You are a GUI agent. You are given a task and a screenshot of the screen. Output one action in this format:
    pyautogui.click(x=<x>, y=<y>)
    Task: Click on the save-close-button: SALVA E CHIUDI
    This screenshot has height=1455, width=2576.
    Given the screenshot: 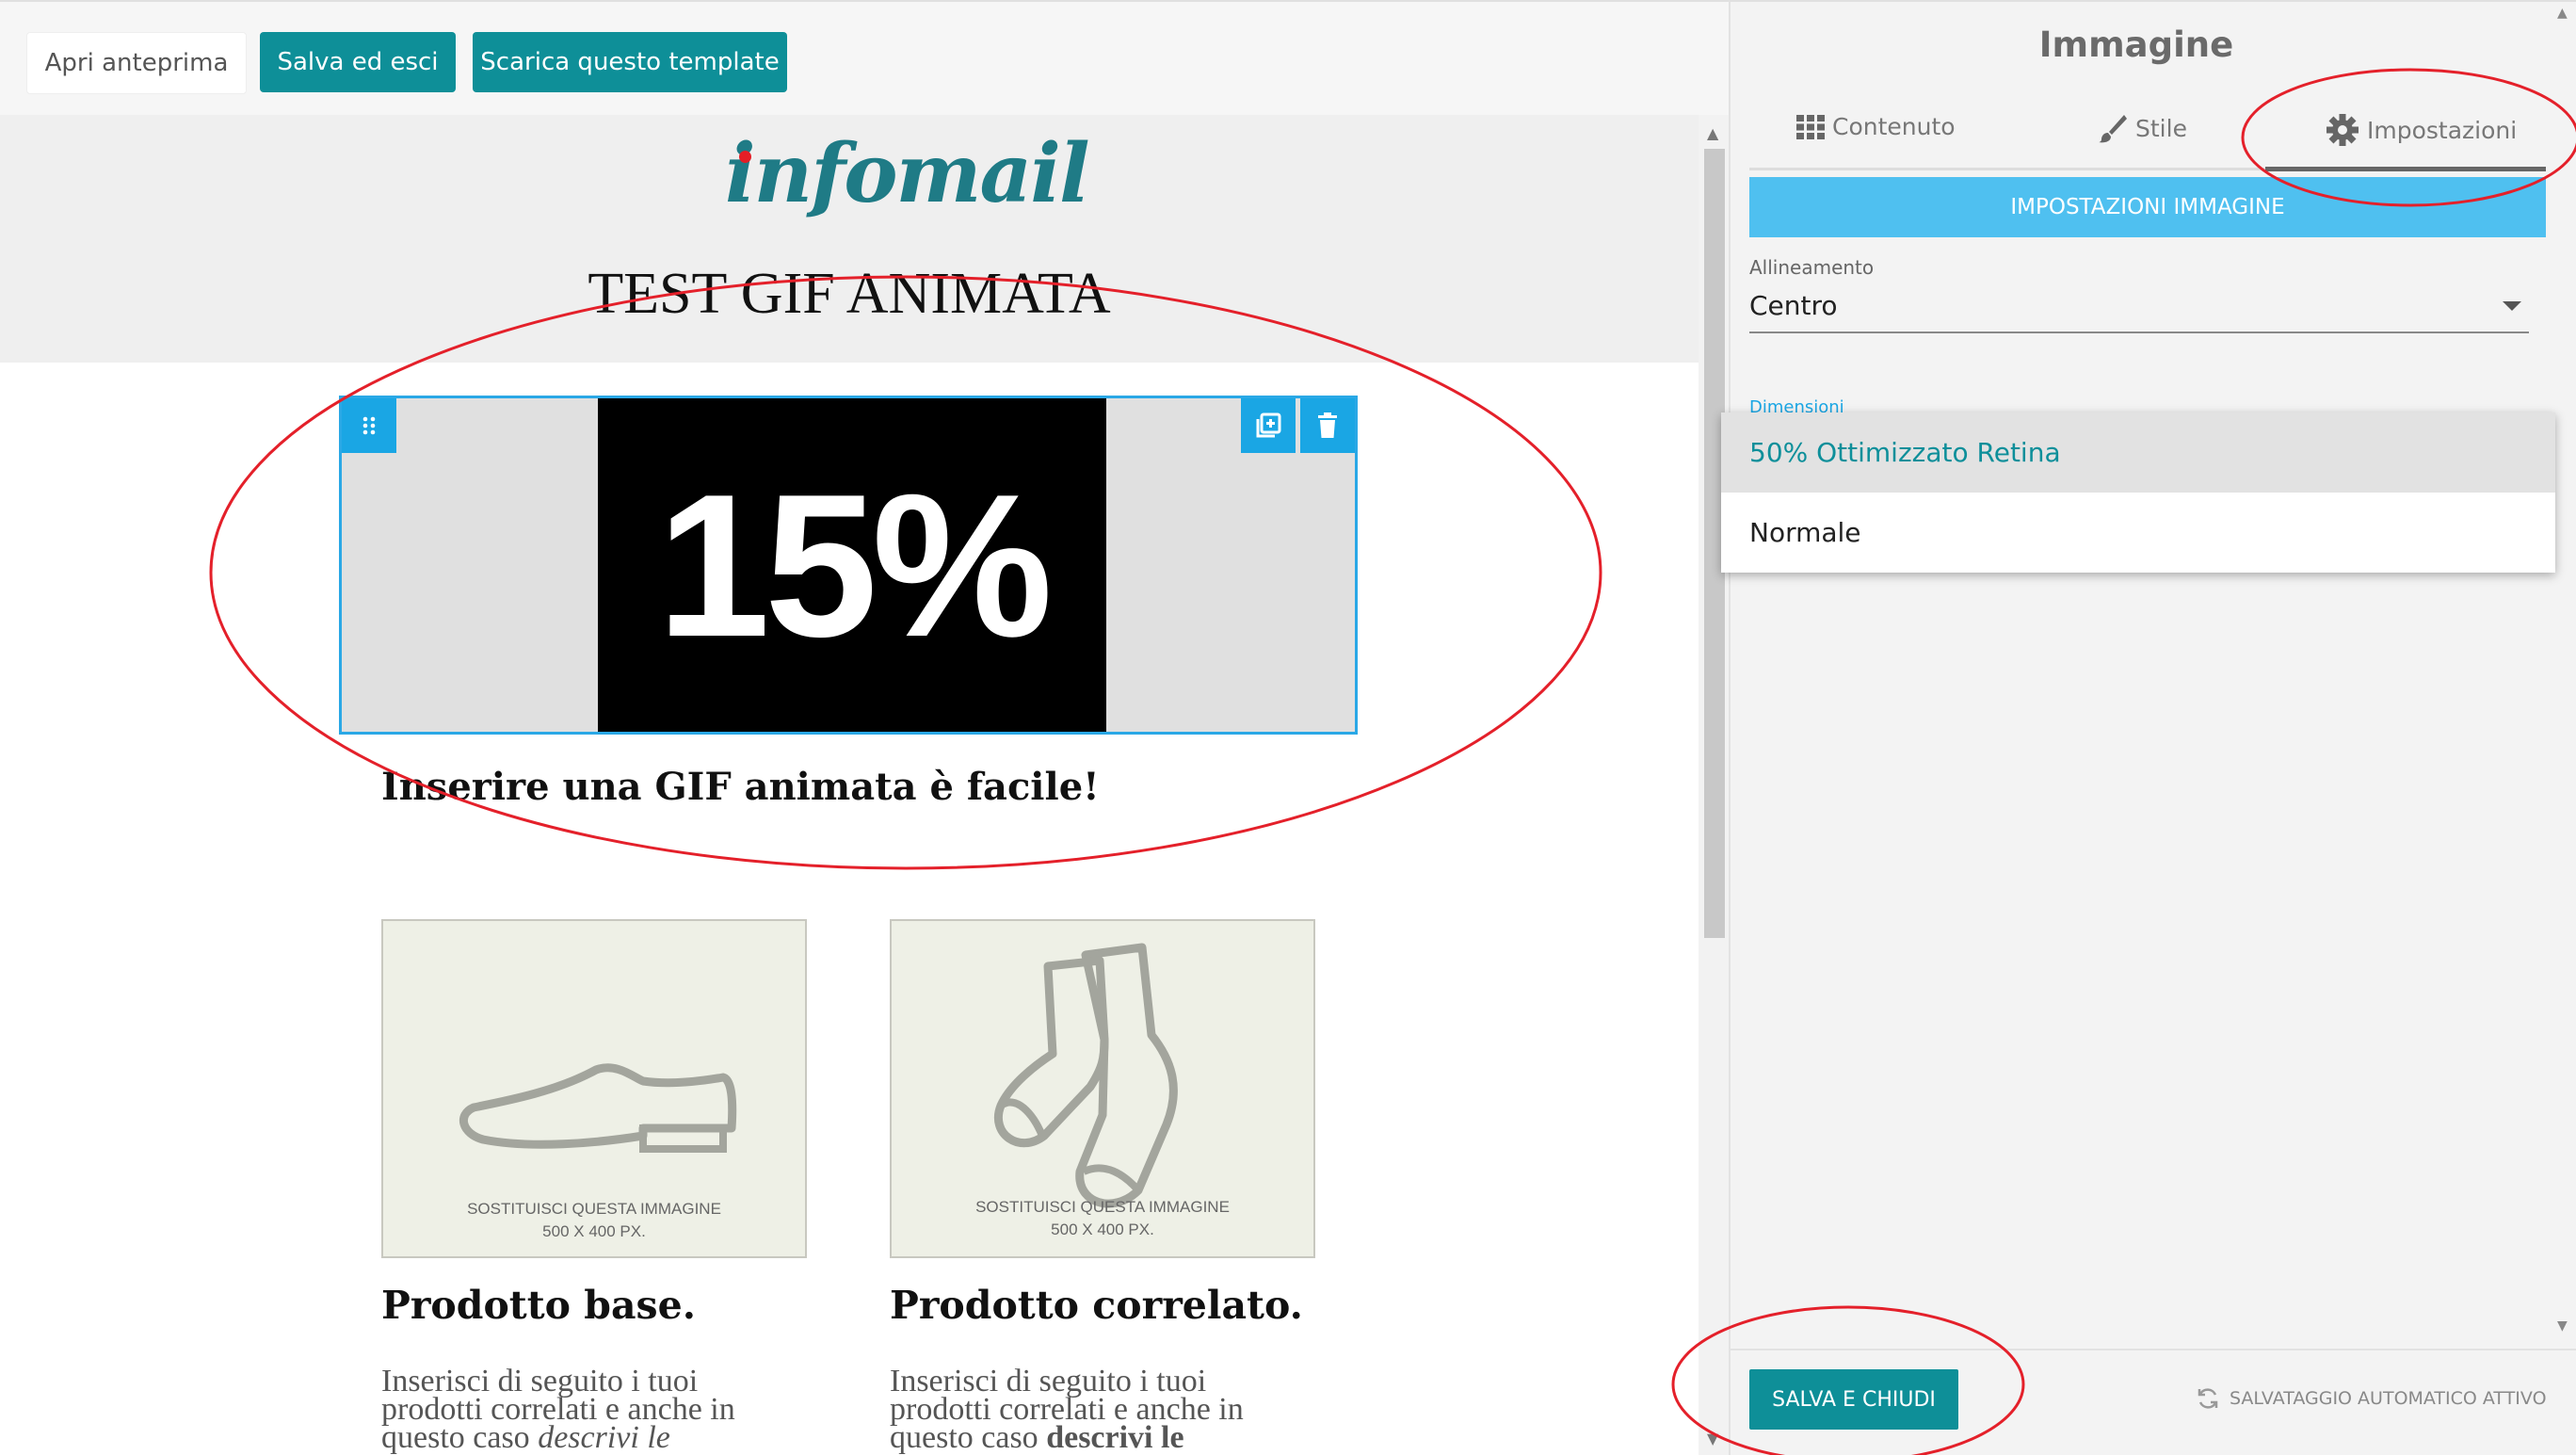 What is the action you would take?
    pyautogui.click(x=1853, y=1399)
    